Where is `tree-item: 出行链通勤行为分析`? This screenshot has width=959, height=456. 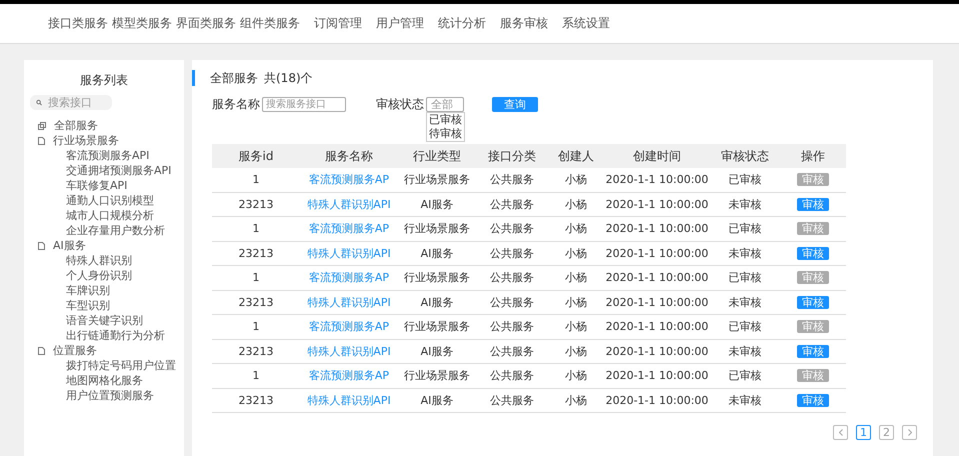
tree-item: 出行链通勤行为分析 is located at coordinates (115, 335).